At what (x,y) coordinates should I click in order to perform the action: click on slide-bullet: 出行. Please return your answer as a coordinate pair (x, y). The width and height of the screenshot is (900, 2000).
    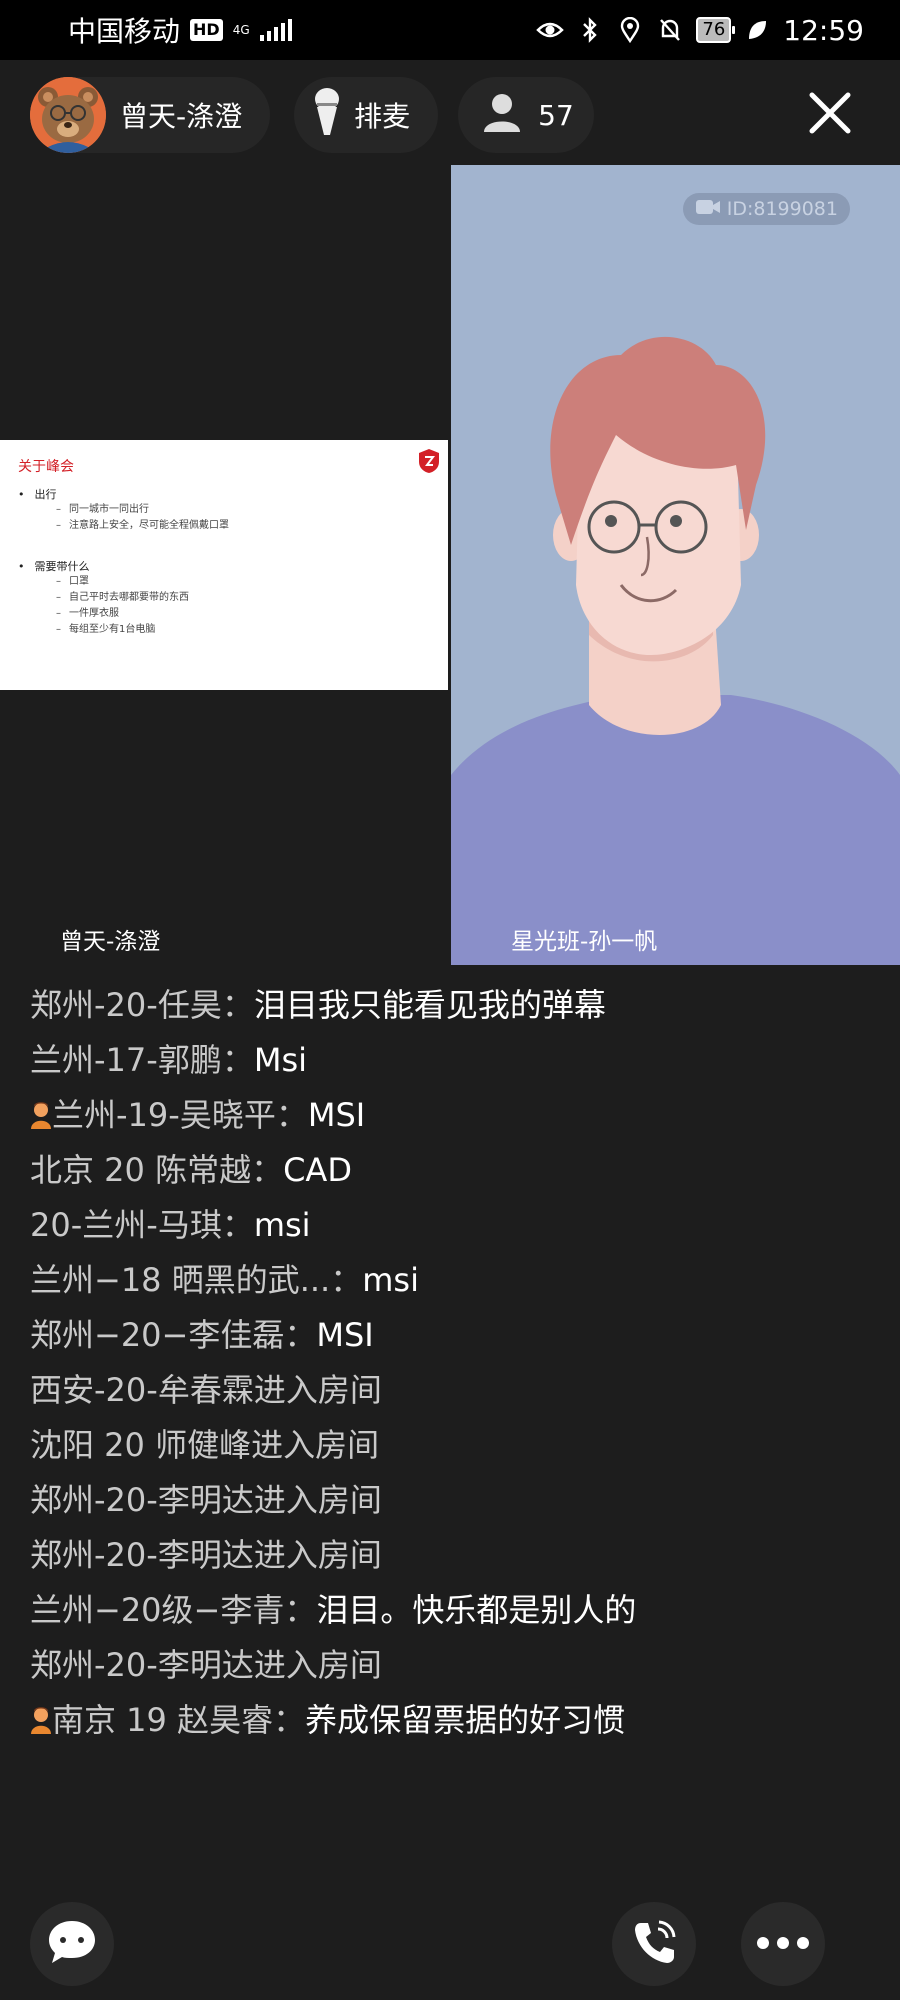
    Looking at the image, I should click on (224, 494).